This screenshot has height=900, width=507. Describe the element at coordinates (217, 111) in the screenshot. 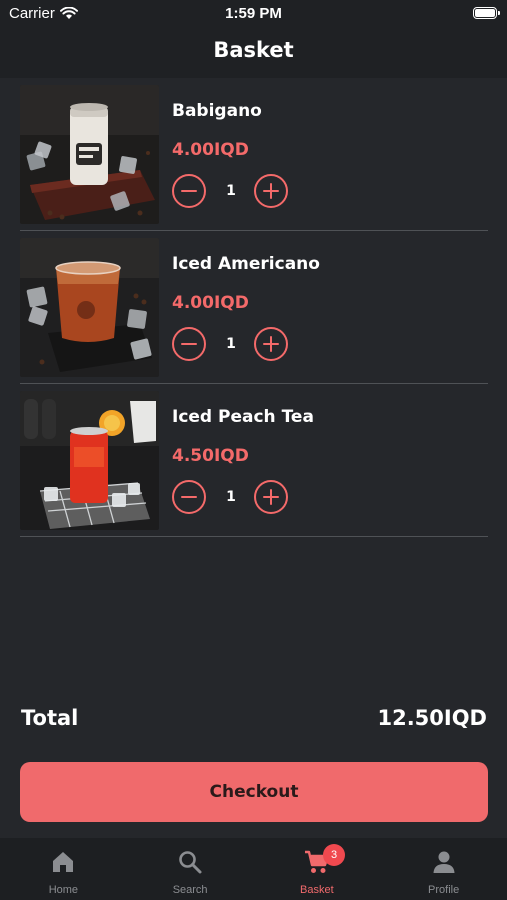

I see `product-name: Babigano` at that location.